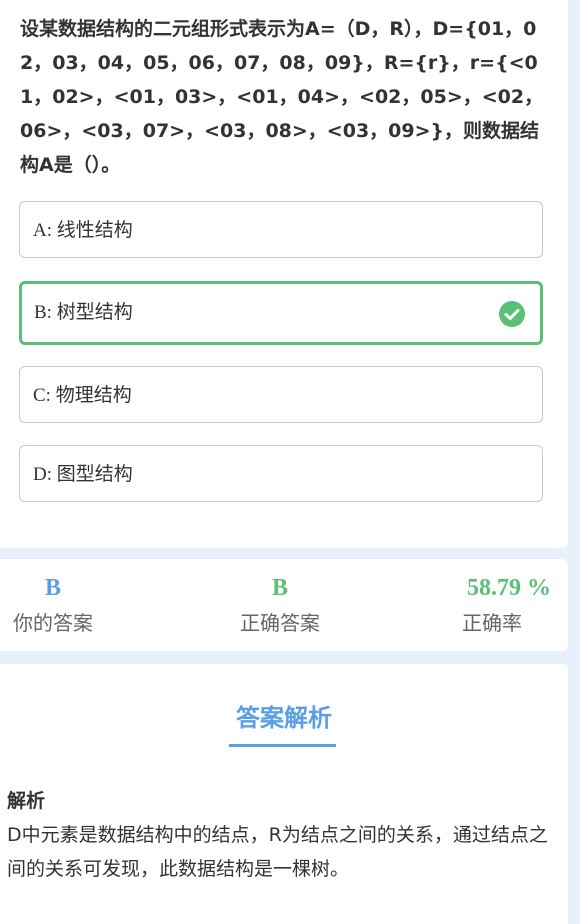  I want to click on accuracy-stat: 58.79 % 正确率, so click(509, 596).